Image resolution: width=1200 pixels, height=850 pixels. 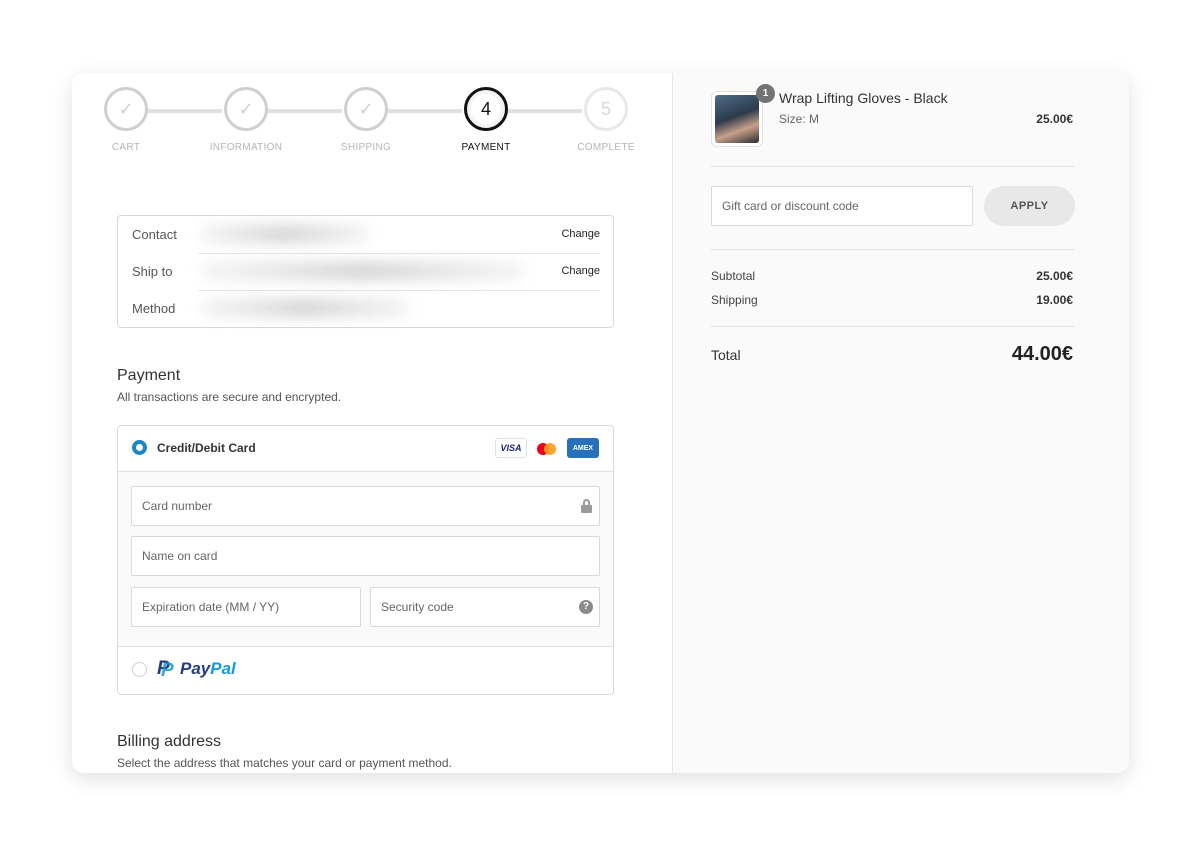 I want to click on mastercard-circle-orange, so click(x=550, y=449).